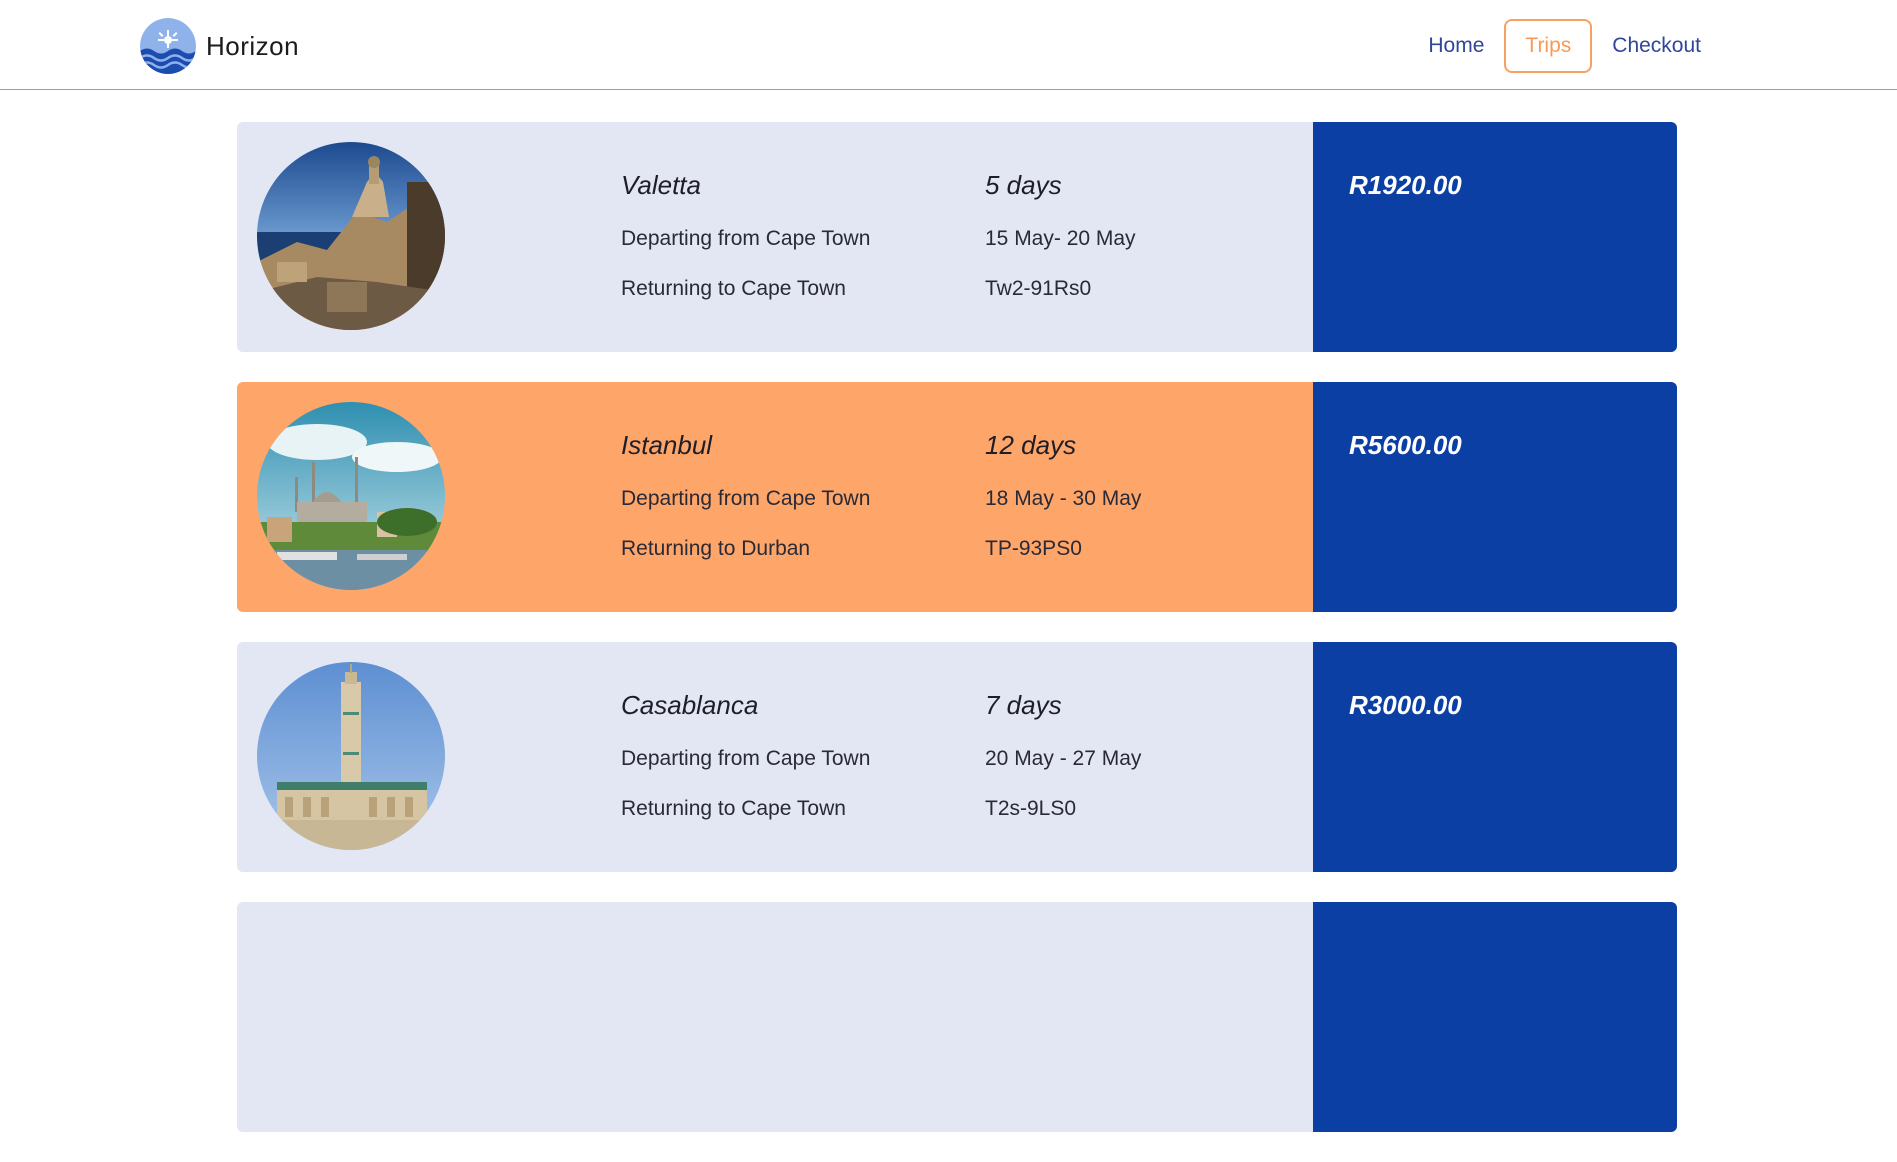  Describe the element at coordinates (1456, 46) in the screenshot. I see `nav-home: Home` at that location.